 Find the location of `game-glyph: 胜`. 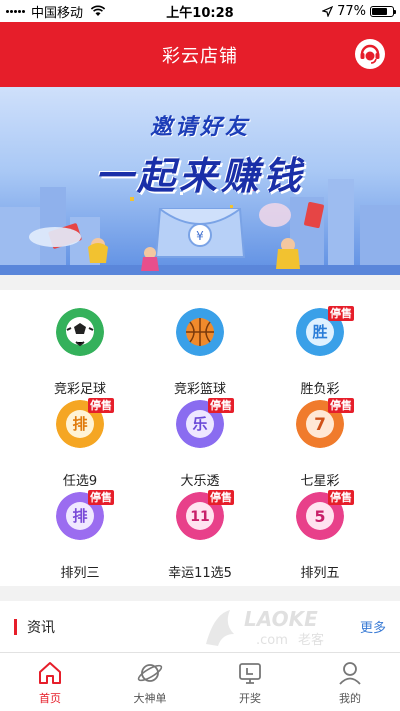

game-glyph: 胜 is located at coordinates (319, 332).